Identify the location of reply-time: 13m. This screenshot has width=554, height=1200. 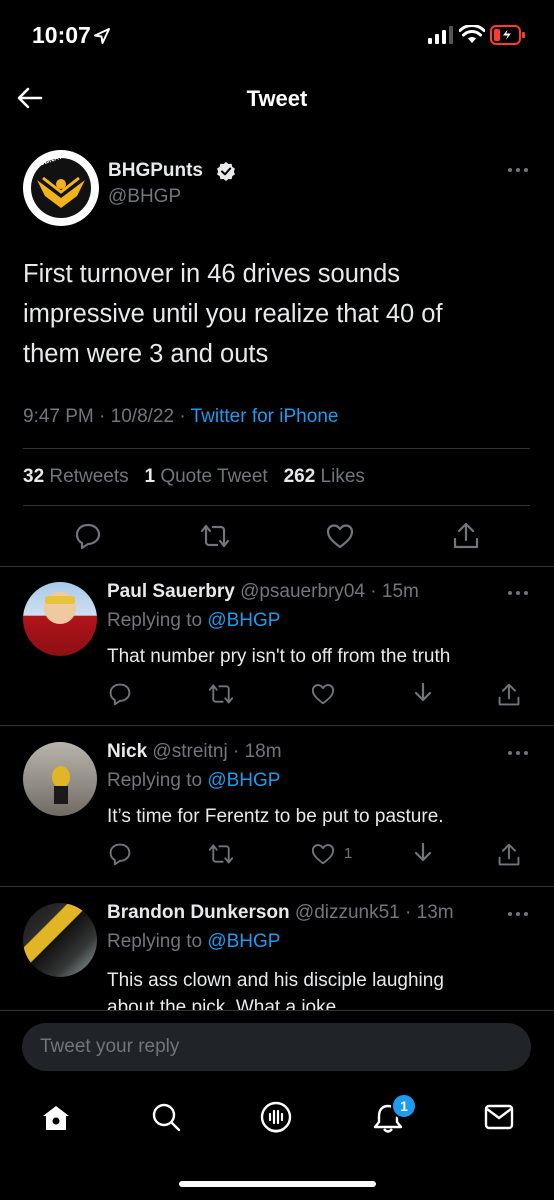
(435, 912).